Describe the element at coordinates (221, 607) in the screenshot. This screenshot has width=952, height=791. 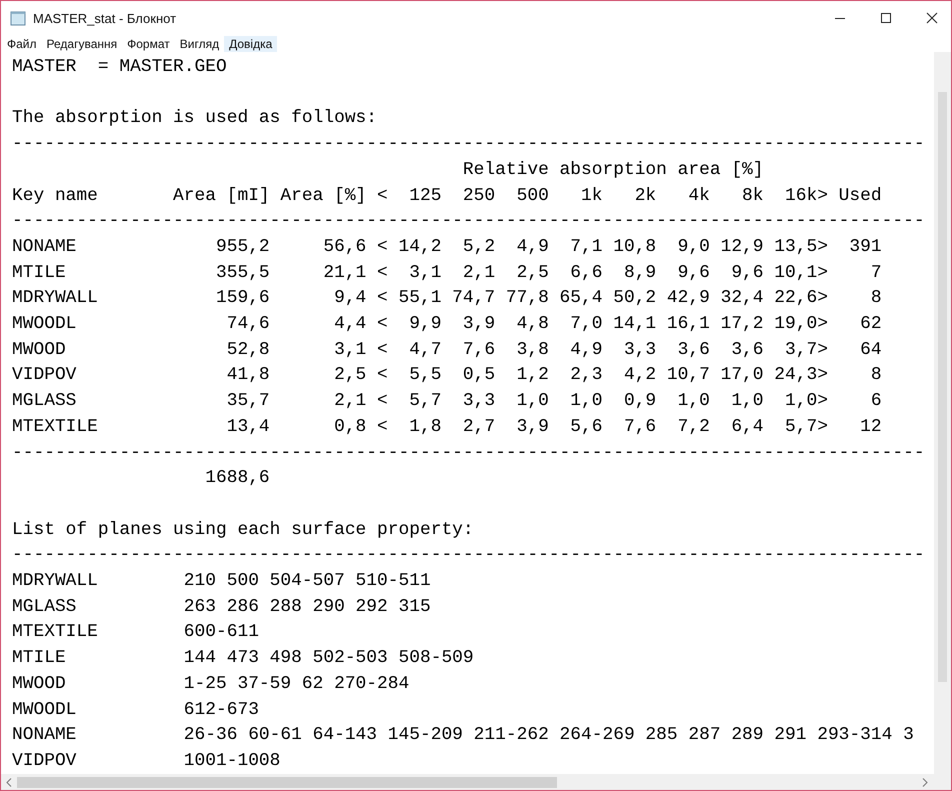
I see `text-line: MGLASS 263 286 288 290 292 315` at that location.